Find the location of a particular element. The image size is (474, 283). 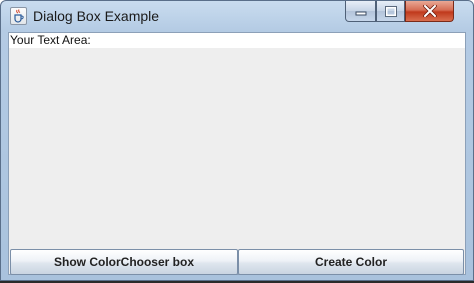

minimize-icon is located at coordinates (360, 13).